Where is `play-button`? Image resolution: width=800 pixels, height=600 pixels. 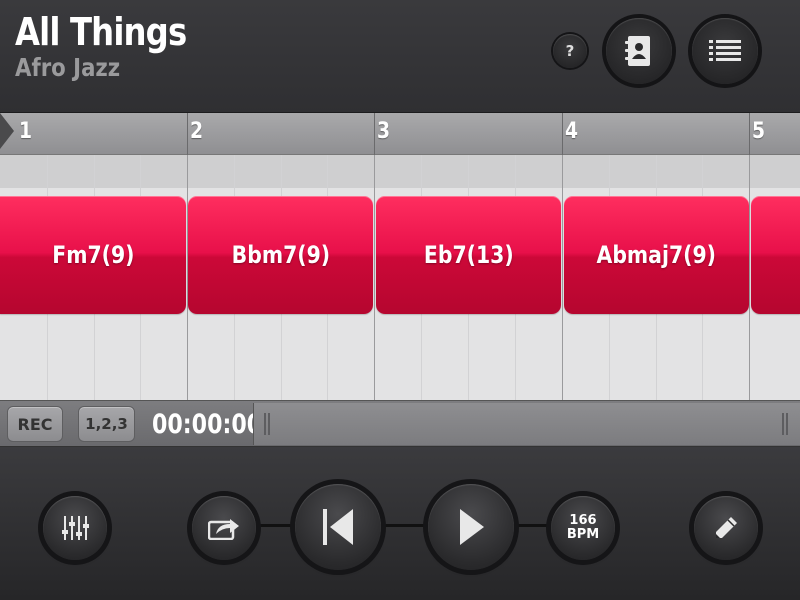 play-button is located at coordinates (471, 527).